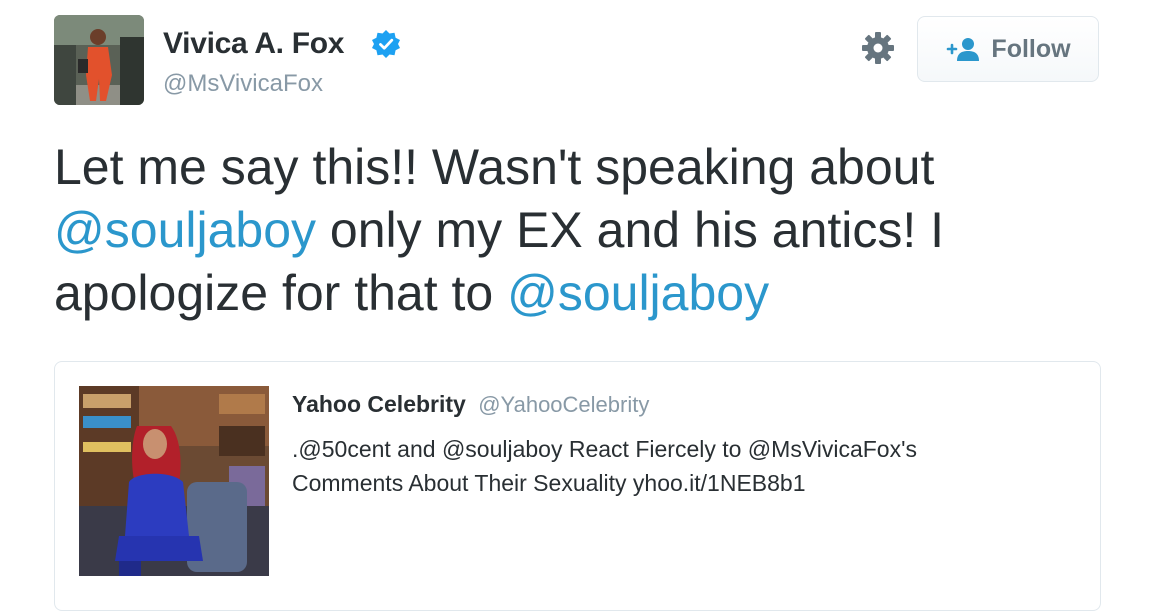  I want to click on follow-label: Follow, so click(1031, 48).